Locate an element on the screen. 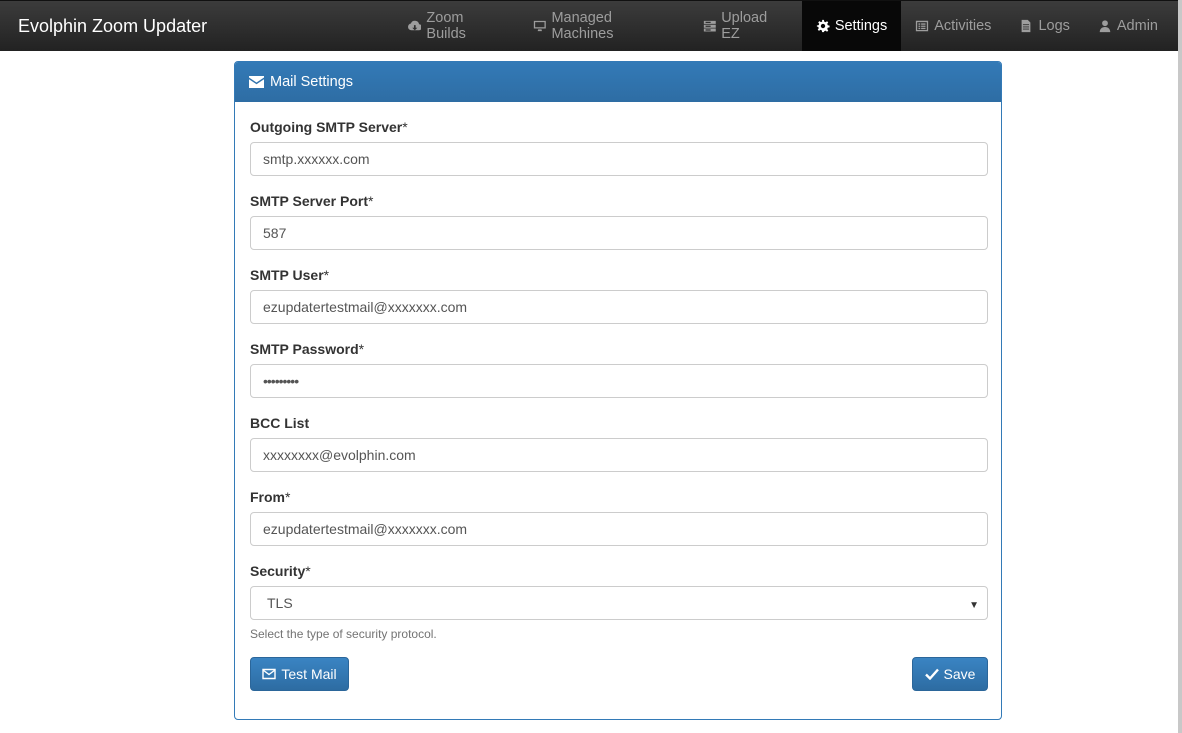 This screenshot has width=1182, height=733. smtp-password-input: ••••••••• is located at coordinates (619, 381).